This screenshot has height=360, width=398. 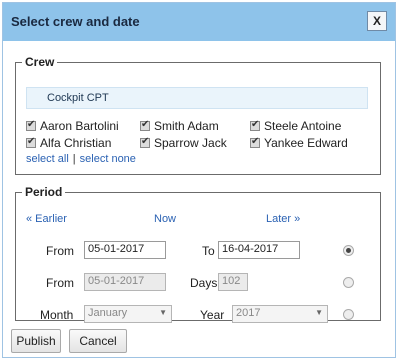 What do you see at coordinates (204, 283) in the screenshot?
I see `days-label: Days` at bounding box center [204, 283].